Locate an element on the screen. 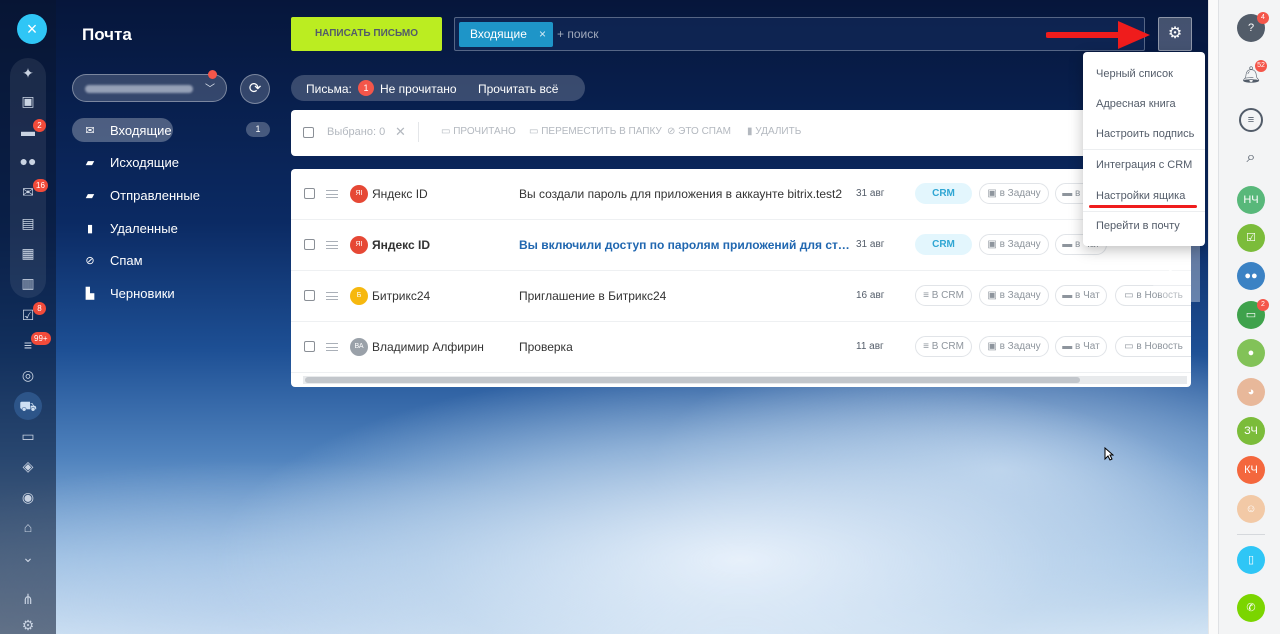 This screenshot has width=1280, height=634. cart-icon: ⛟ is located at coordinates (28, 406).